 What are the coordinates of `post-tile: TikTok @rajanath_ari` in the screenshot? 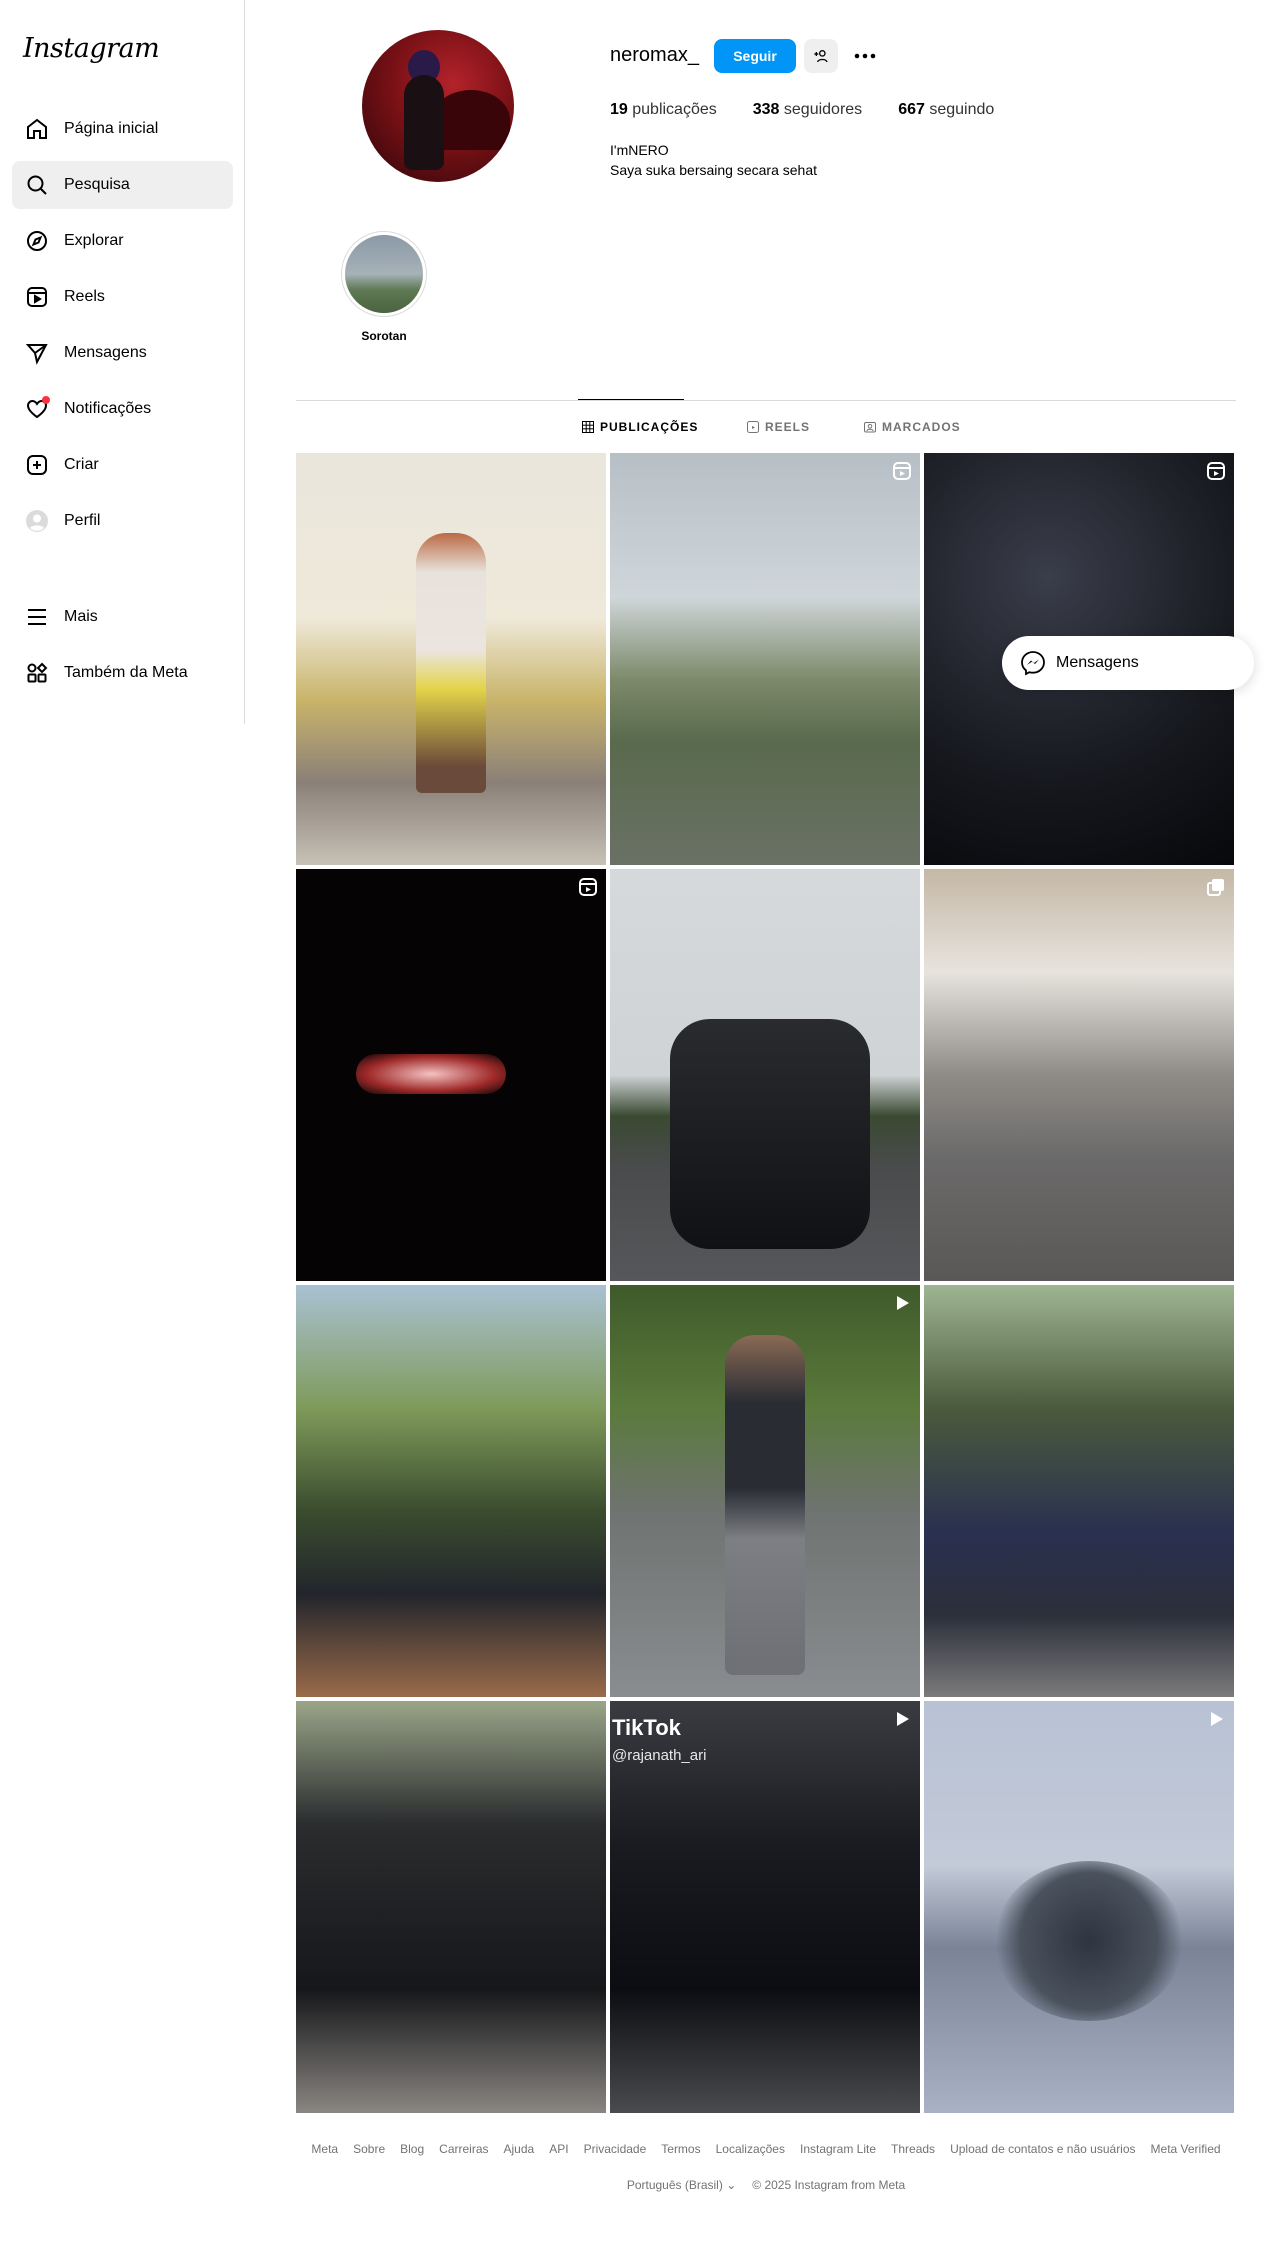 It's located at (765, 1907).